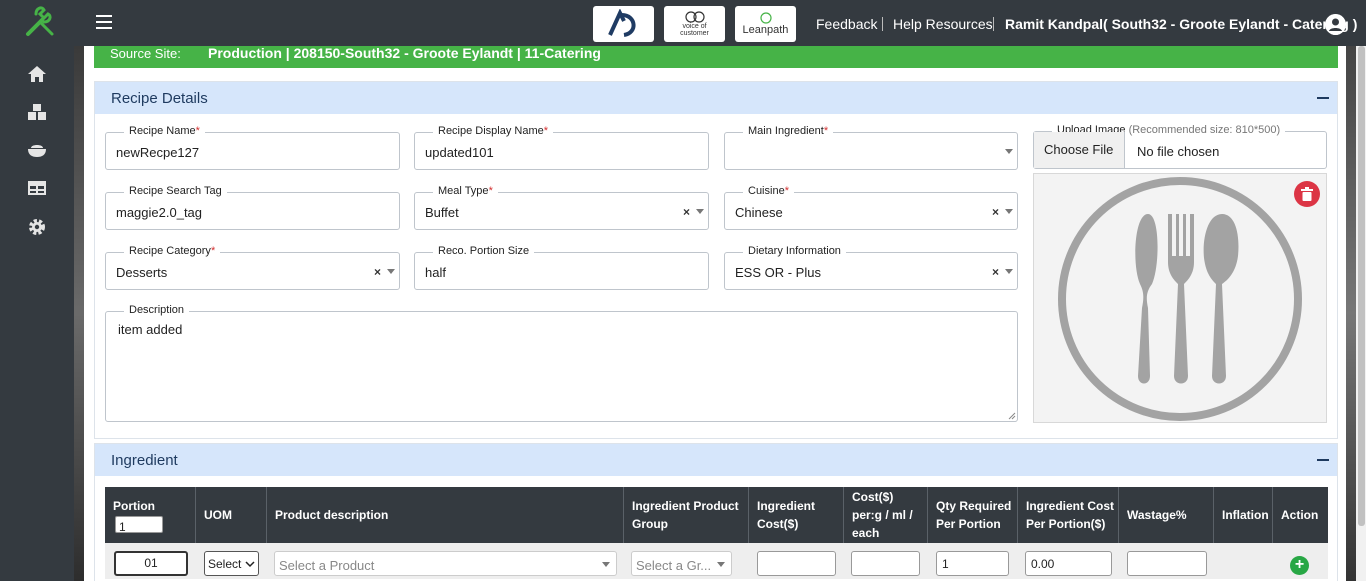  What do you see at coordinates (252, 207) in the screenshot?
I see `recipe-search-tag-field: Recipe Search Tag maggie2.0_tag` at bounding box center [252, 207].